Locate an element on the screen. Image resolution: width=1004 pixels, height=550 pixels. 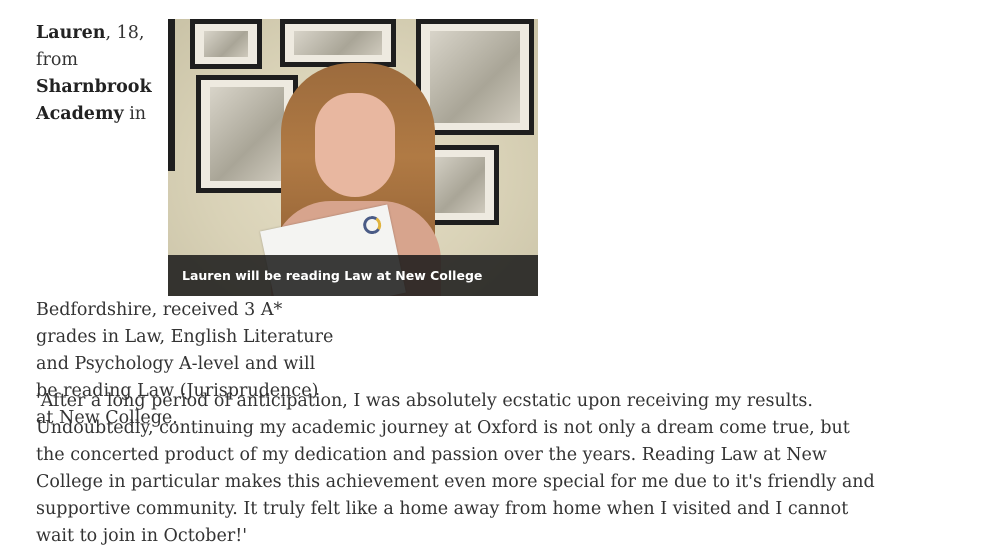
photo-float-spacer is located at coordinates (245, 158).